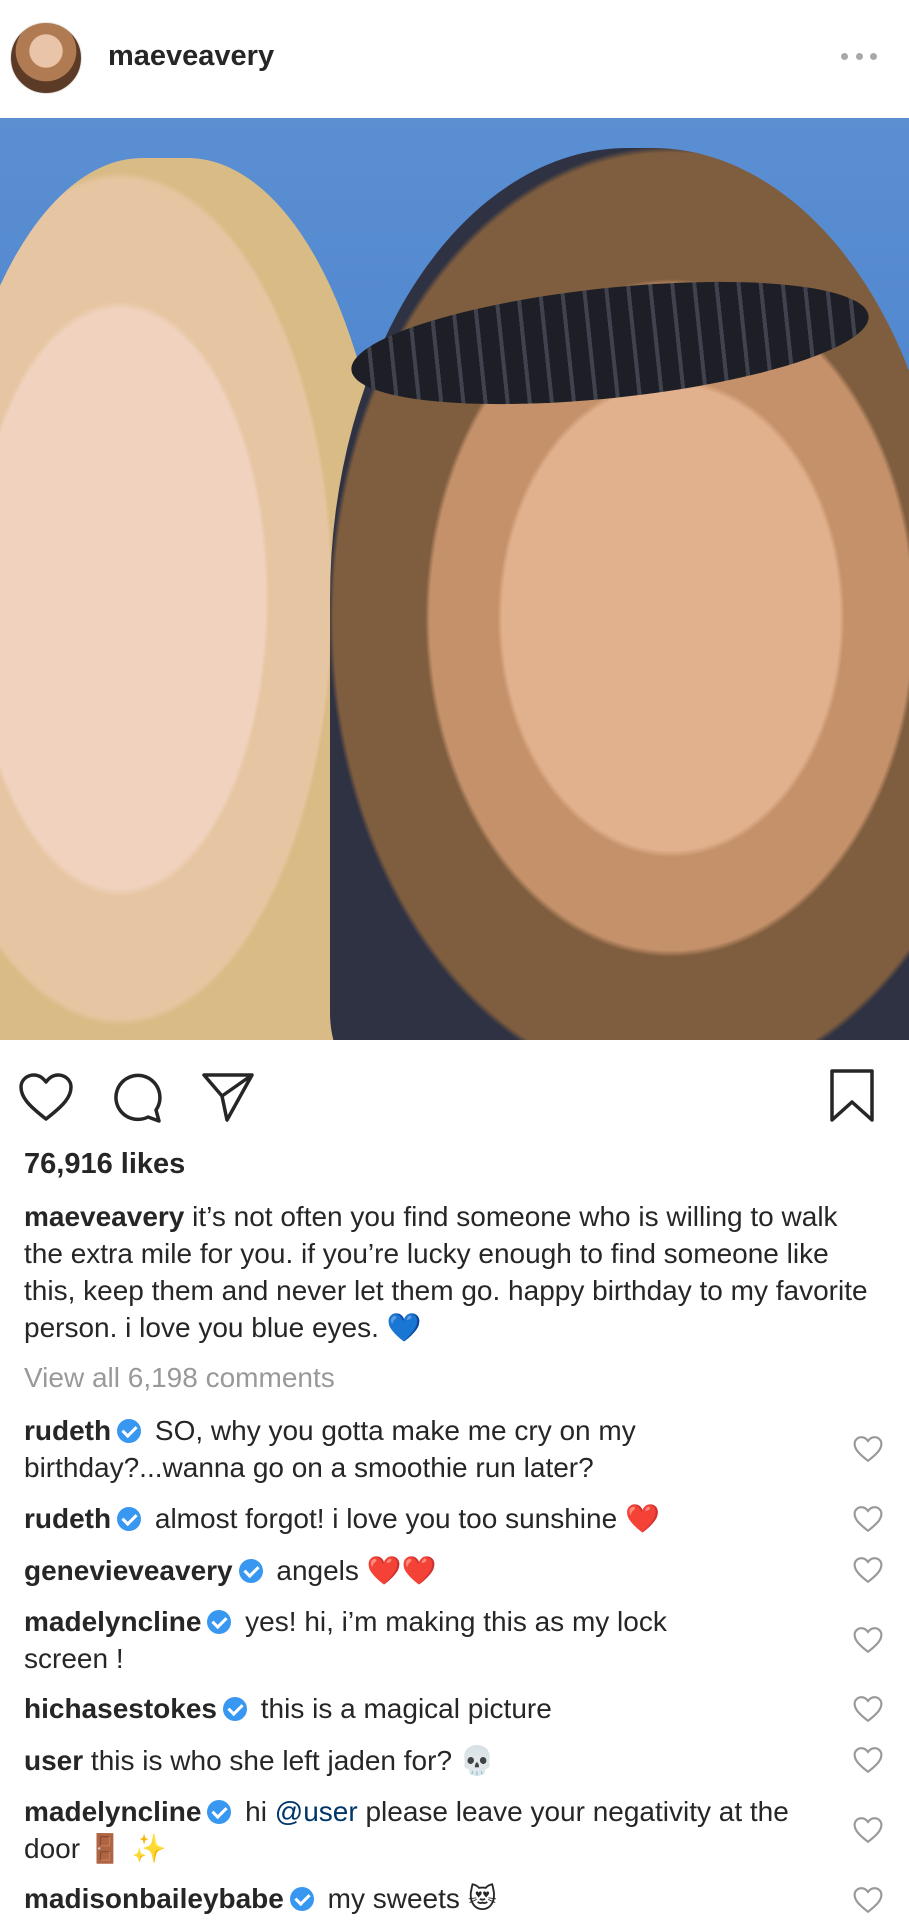 The height and width of the screenshot is (1920, 909). What do you see at coordinates (271, 1760) in the screenshot?
I see `comment-text: this is who she left jaden for?` at bounding box center [271, 1760].